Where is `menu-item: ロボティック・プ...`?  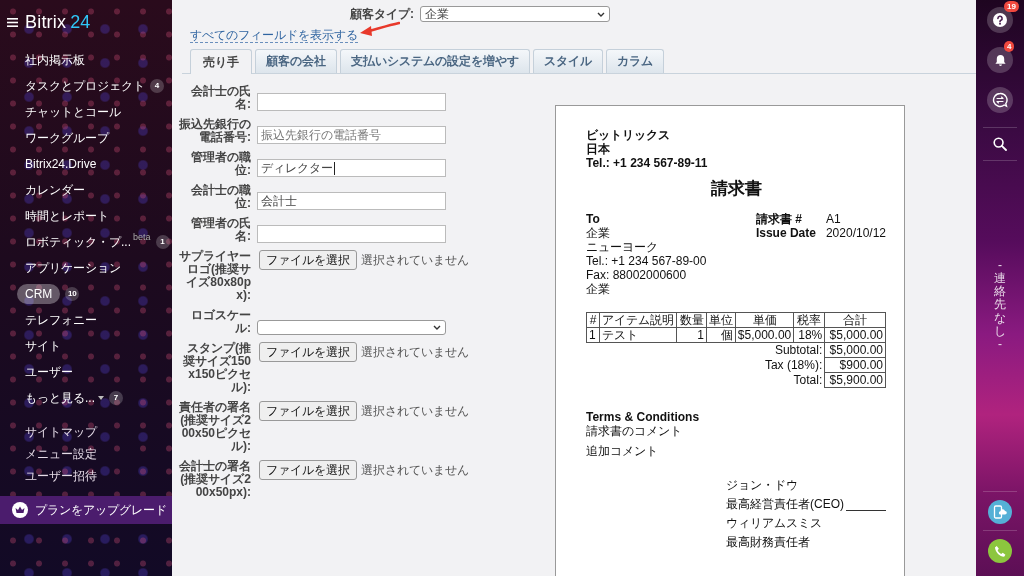 menu-item: ロボティック・プ... is located at coordinates (78, 242).